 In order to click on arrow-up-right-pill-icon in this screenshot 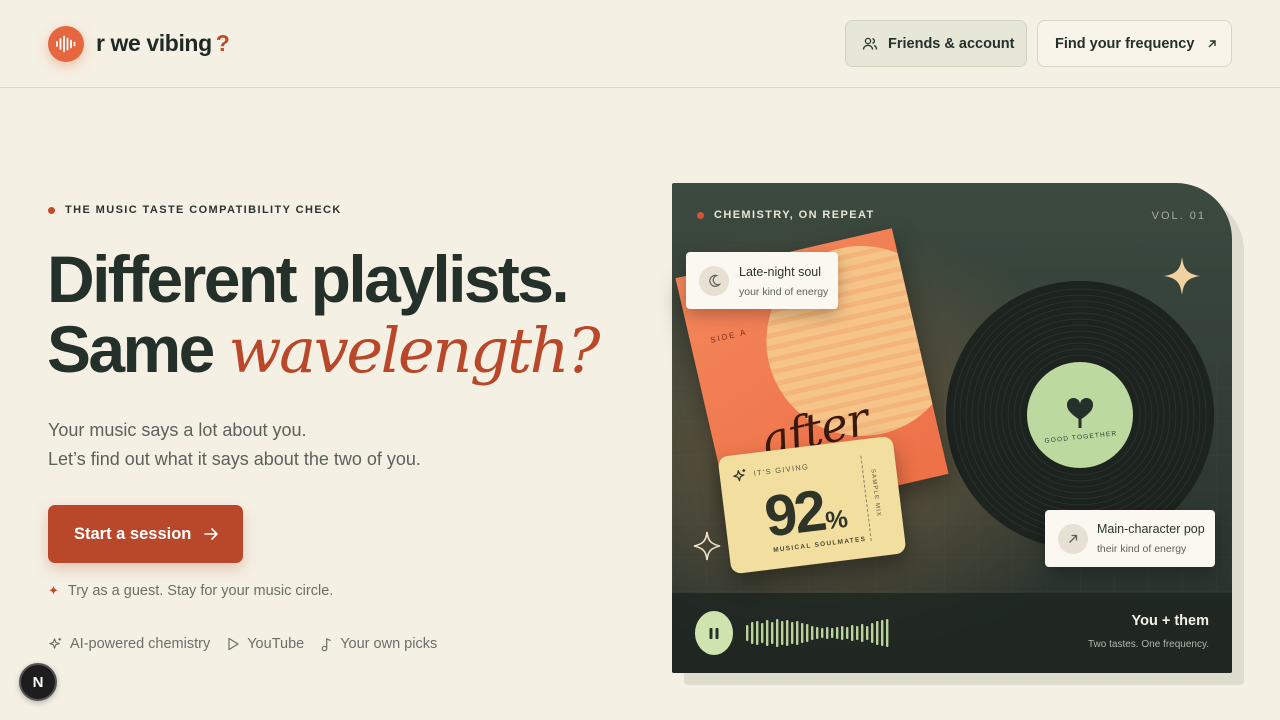, I will do `click(1073, 539)`.